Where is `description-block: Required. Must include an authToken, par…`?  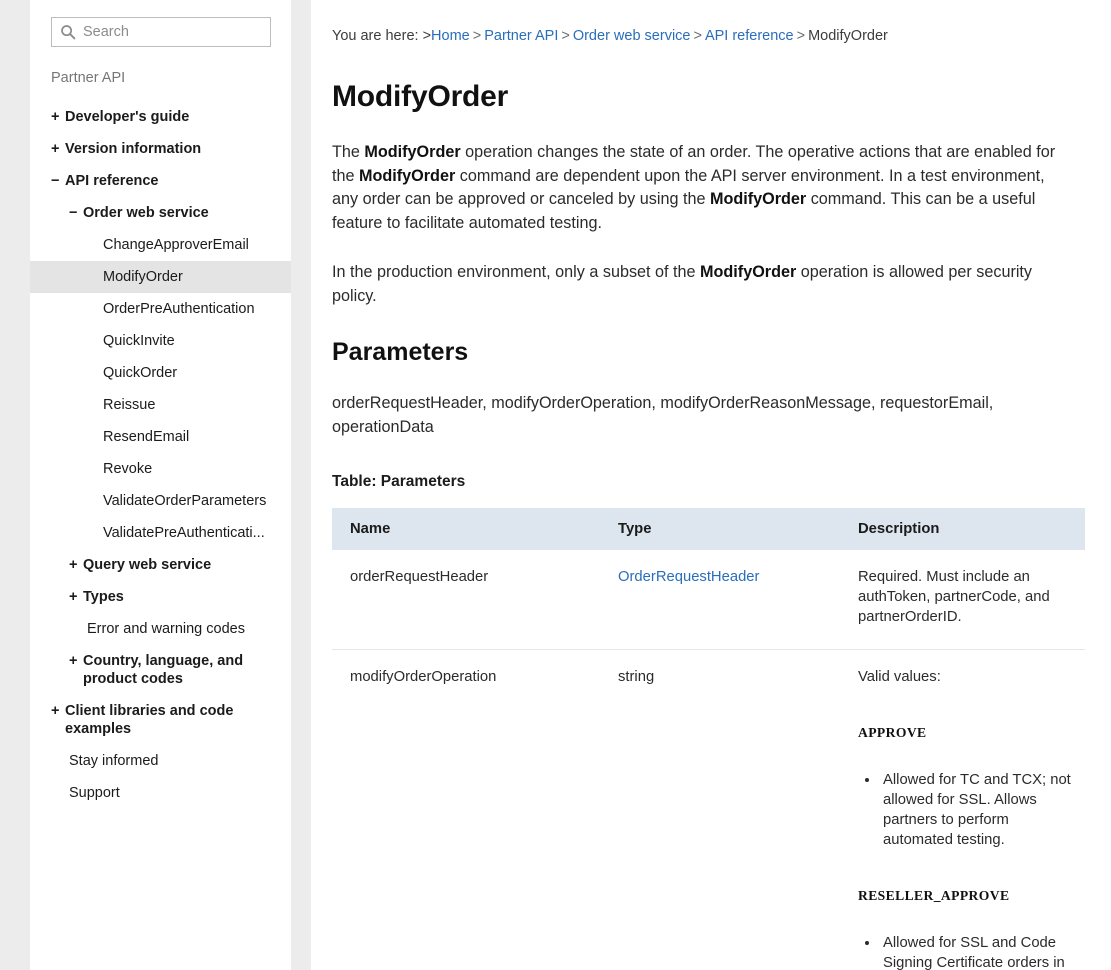 description-block: Required. Must include an authToken, par… is located at coordinates (966, 597).